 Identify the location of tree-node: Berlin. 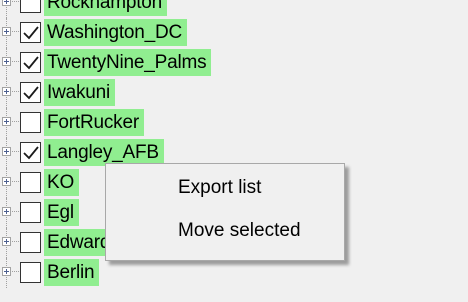
(234, 273).